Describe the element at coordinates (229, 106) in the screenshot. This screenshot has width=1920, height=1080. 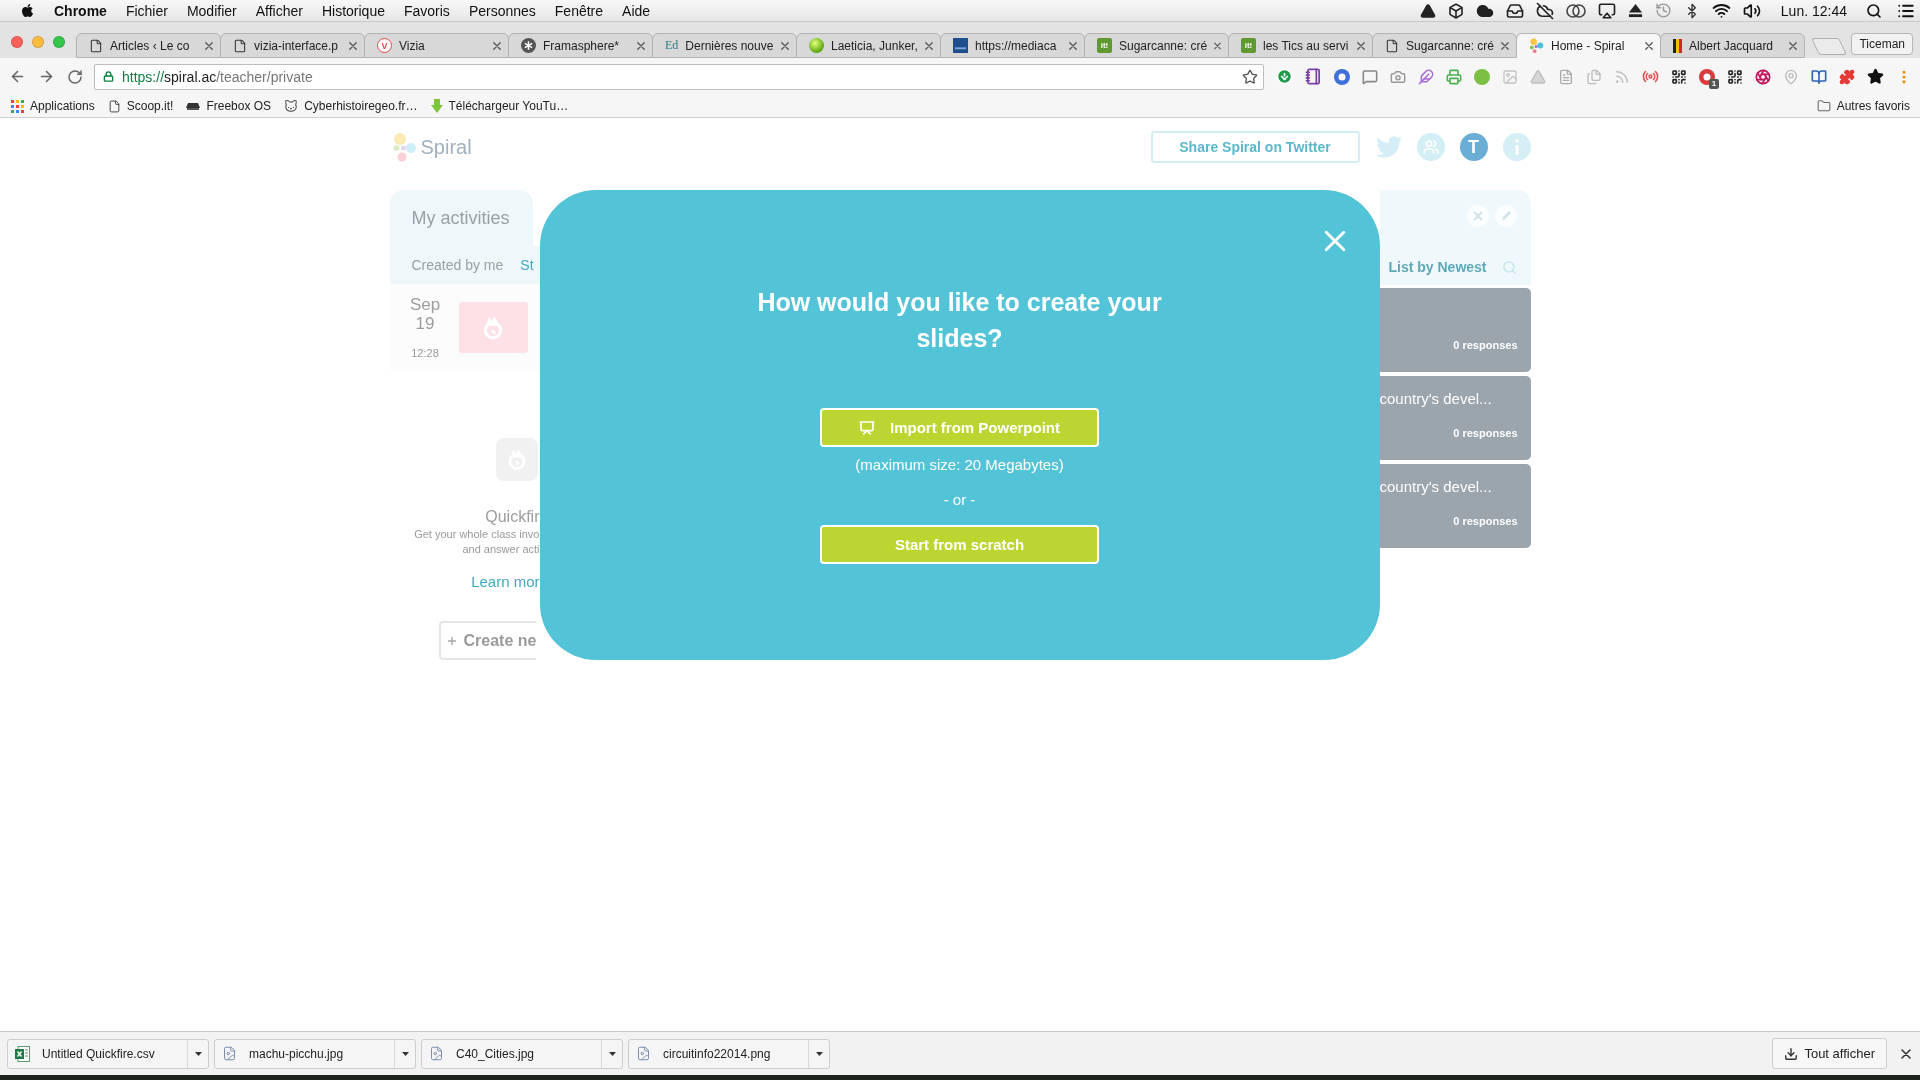
I see `bookmark-link: Freebox OS` at that location.